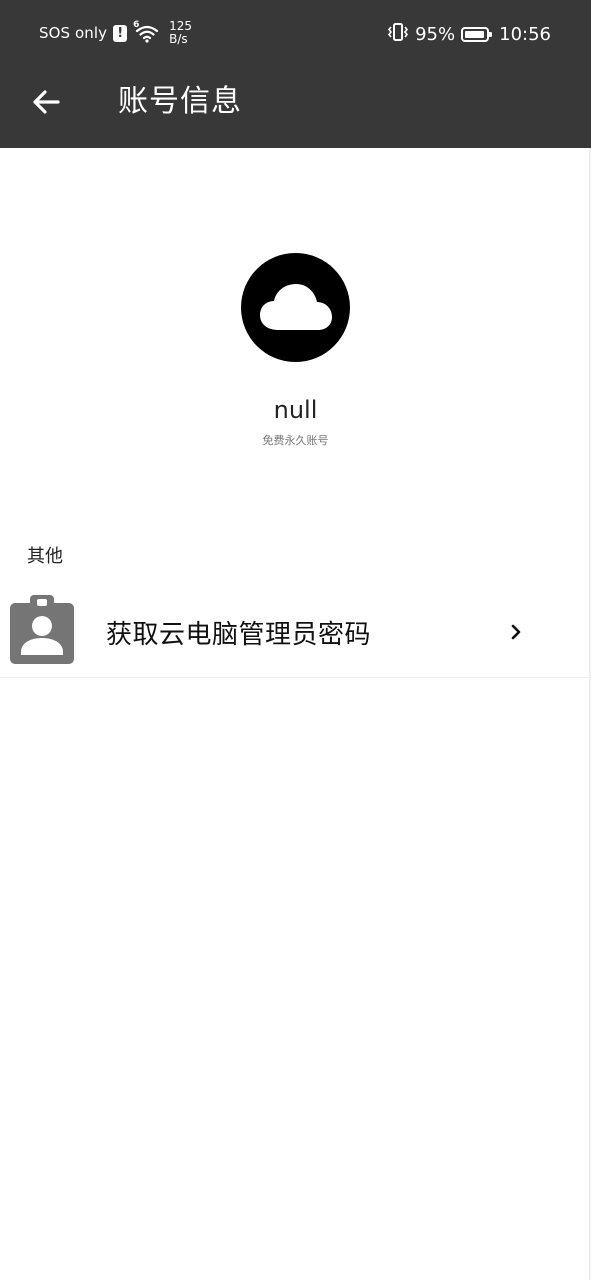  Describe the element at coordinates (45, 556) in the screenshot. I see `section-label-other: 其他` at that location.